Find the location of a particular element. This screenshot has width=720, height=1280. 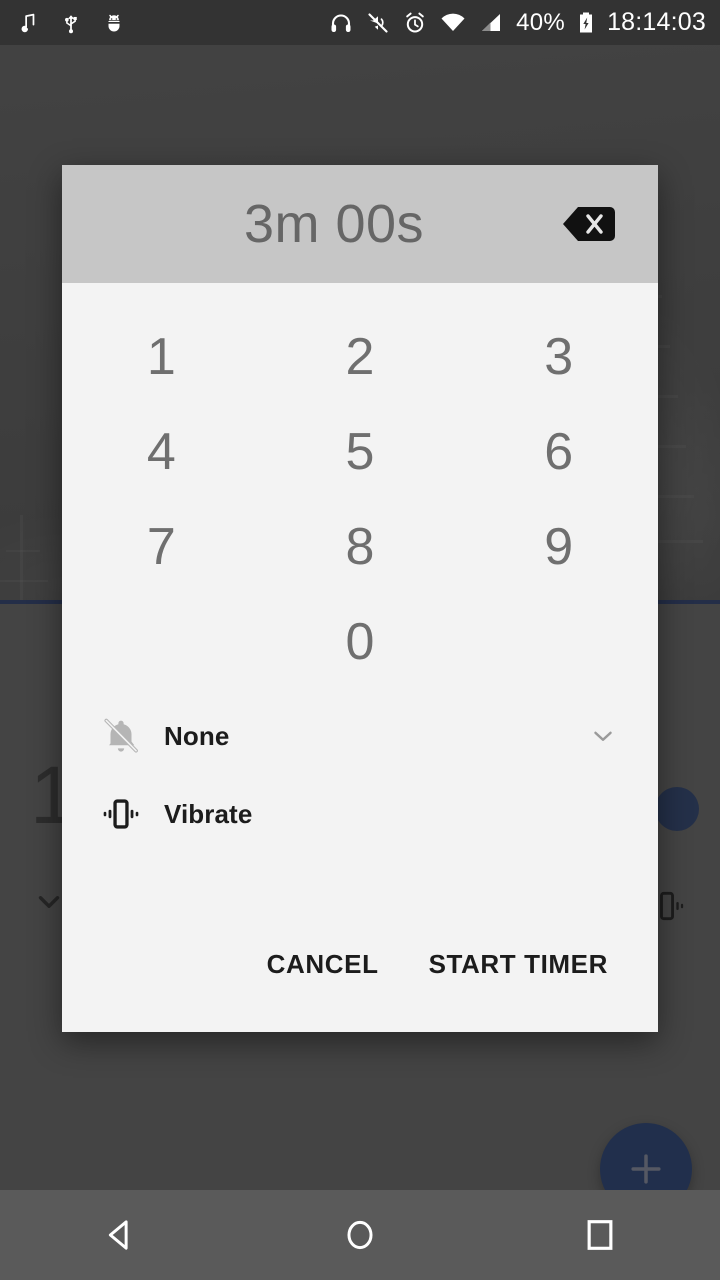

key-0: 0 is located at coordinates (360, 641).